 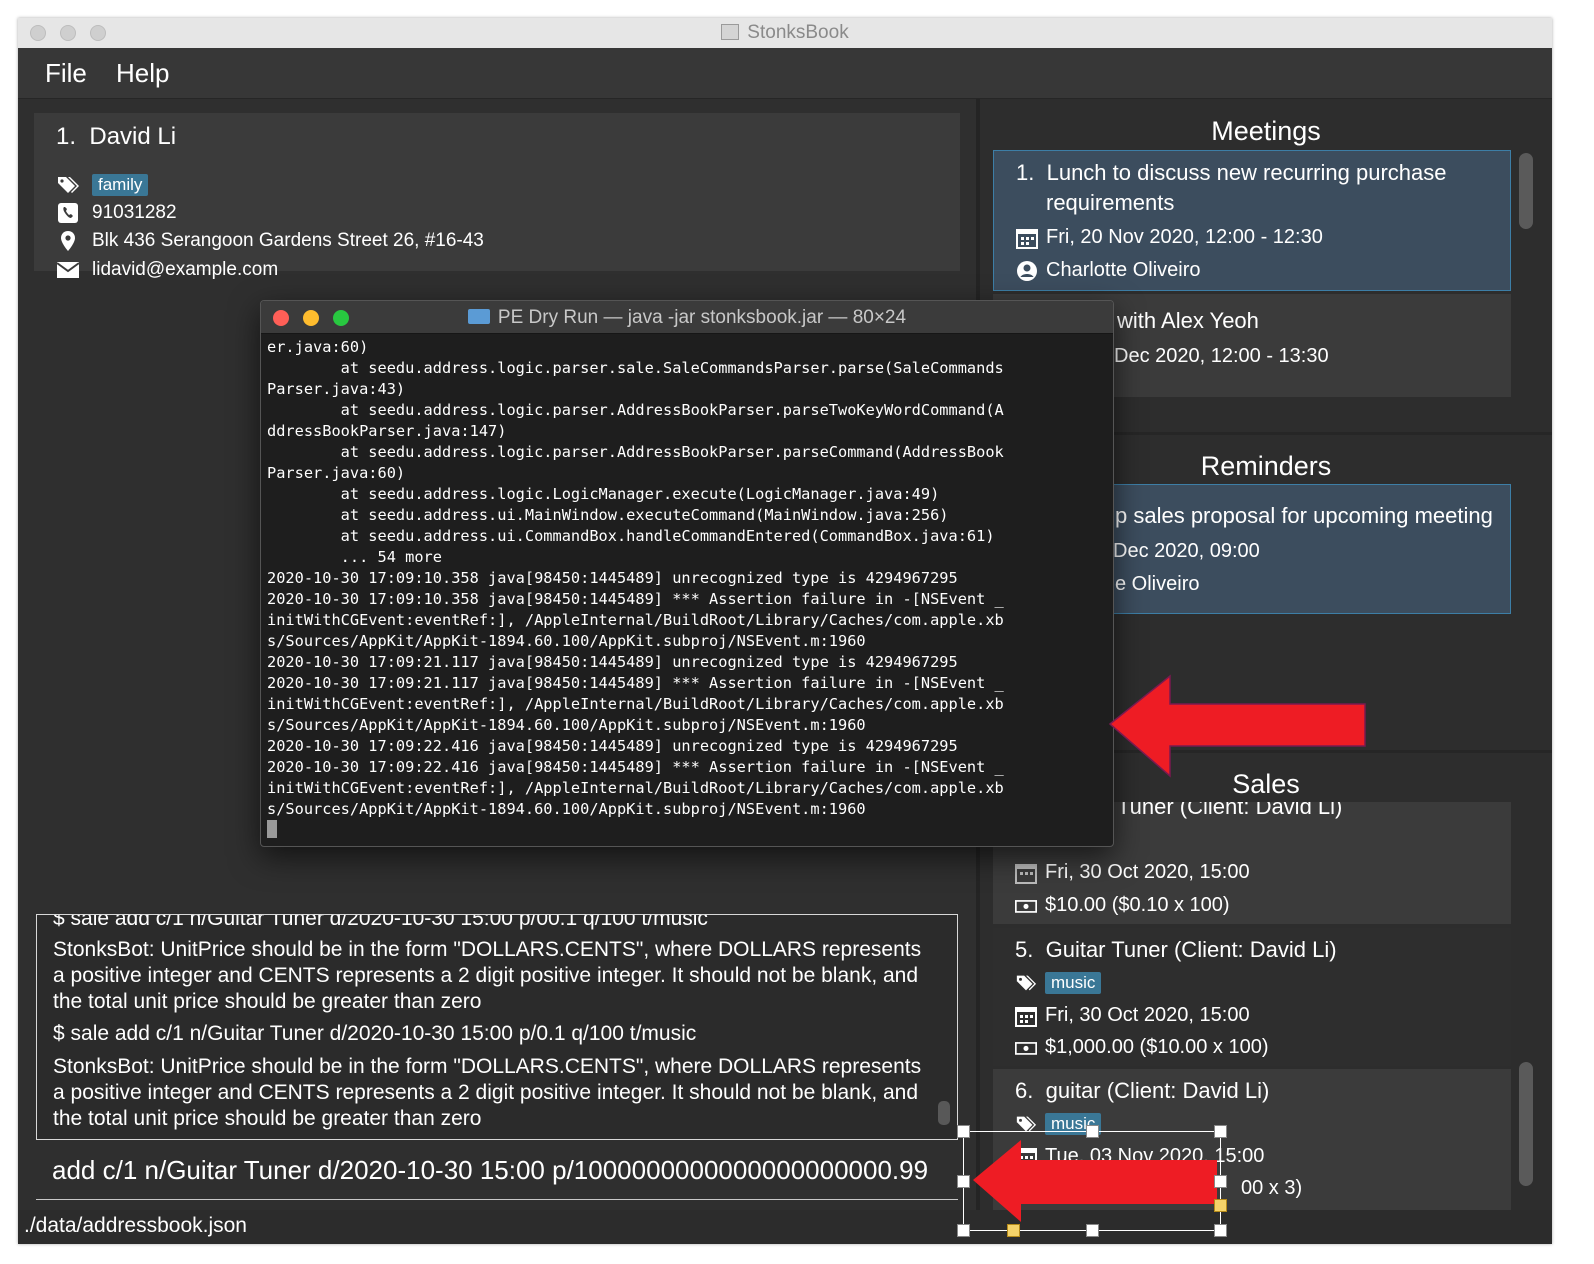 I want to click on window-title: StonksBook, so click(x=785, y=33).